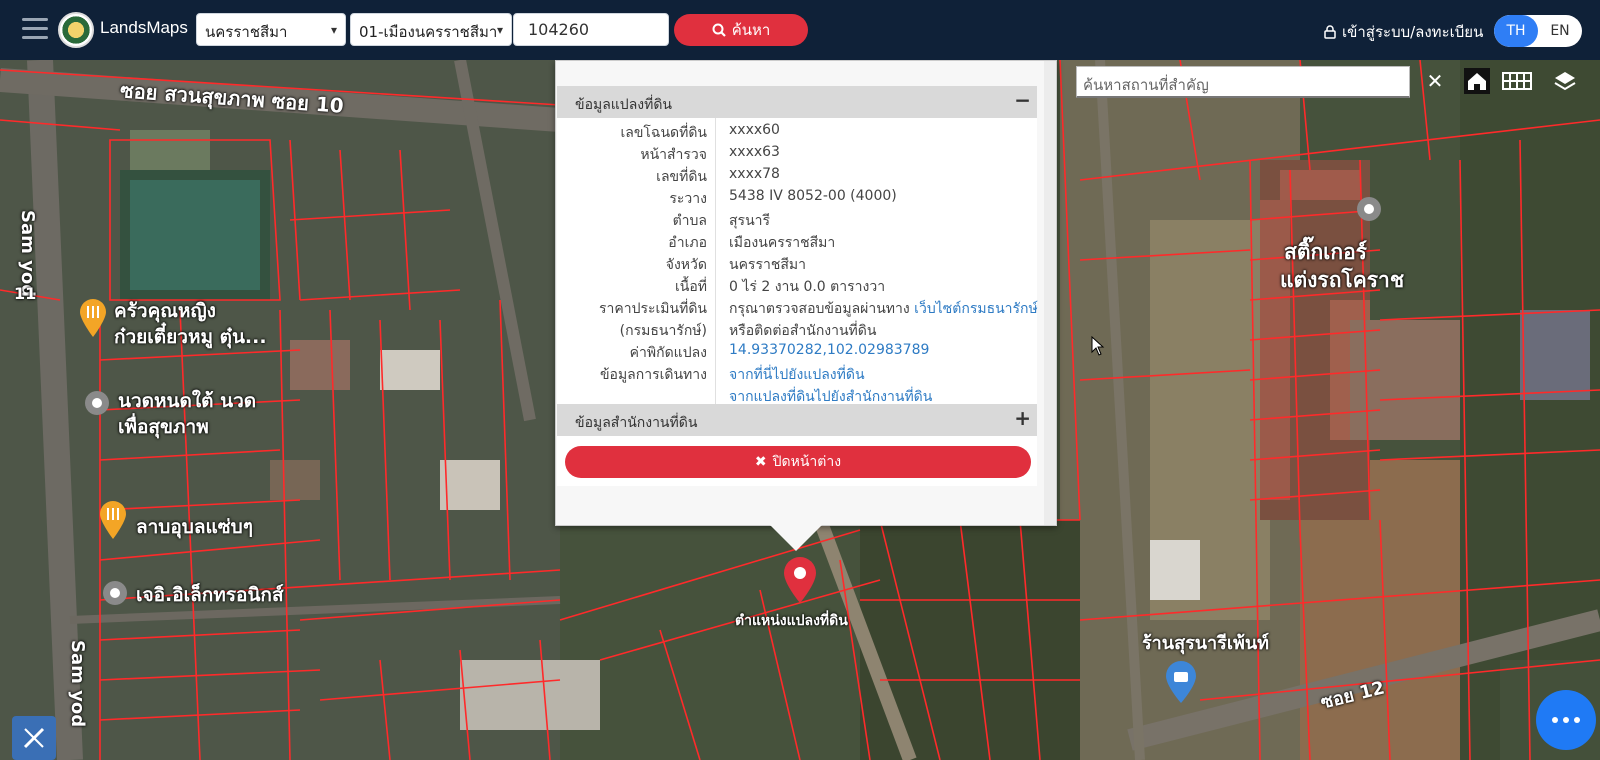 The image size is (1600, 760). What do you see at coordinates (97, 405) in the screenshot?
I see `spa-marker-icon` at bounding box center [97, 405].